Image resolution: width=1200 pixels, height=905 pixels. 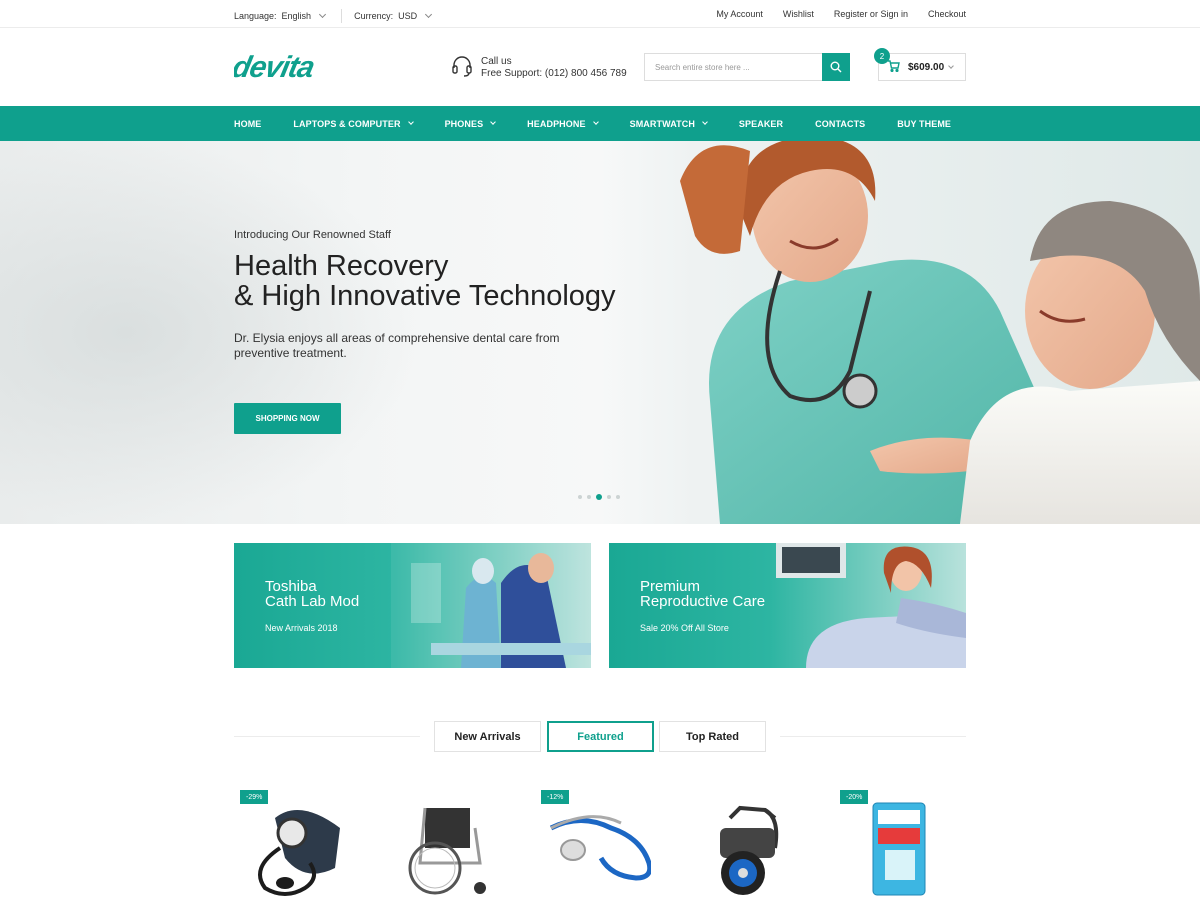 I want to click on support-line1: Call us, so click(x=496, y=61).